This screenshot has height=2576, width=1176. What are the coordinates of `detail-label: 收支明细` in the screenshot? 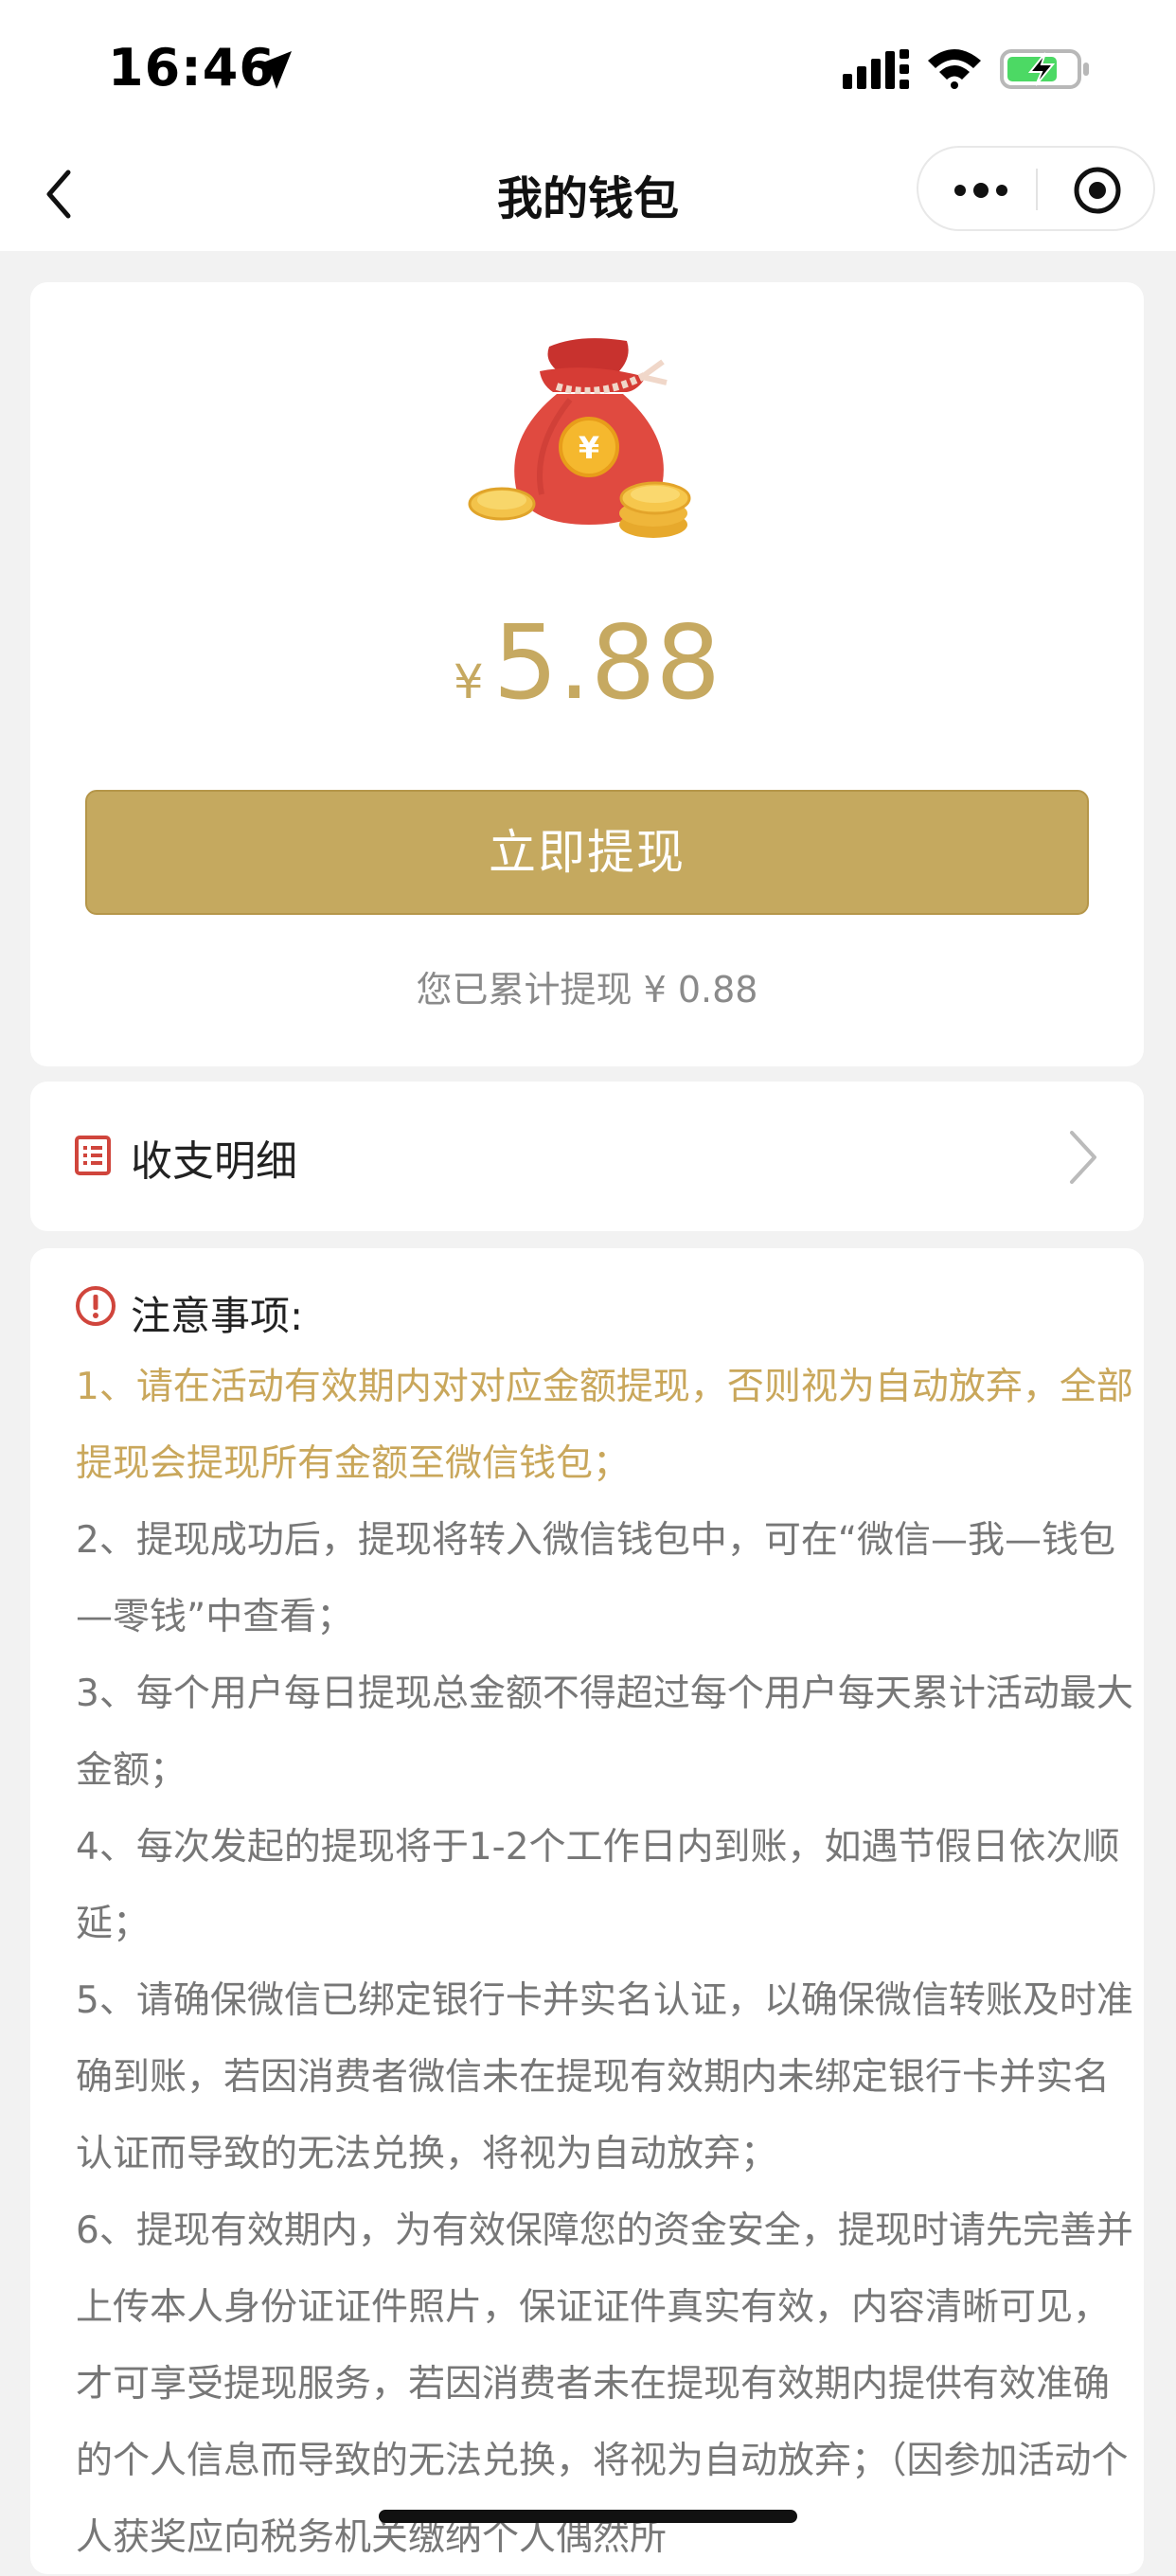 It's located at (214, 1161).